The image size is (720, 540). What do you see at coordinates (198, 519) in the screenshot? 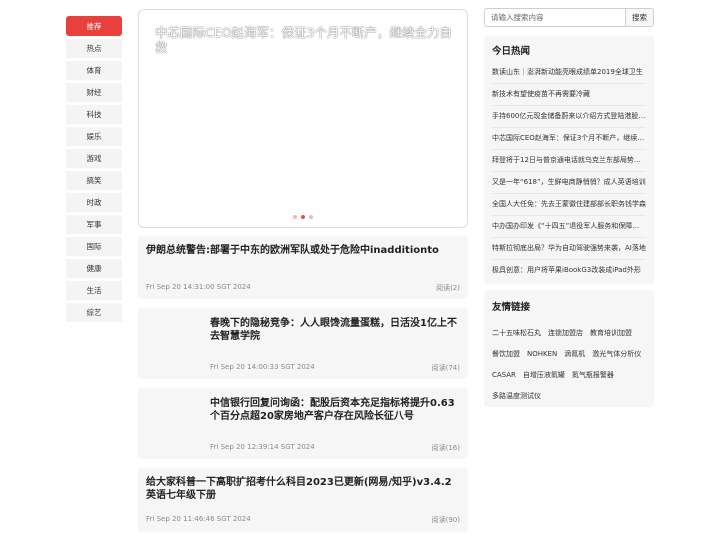
I see `article-date: Fri Sep 20 11:46:46 SGT 2024` at bounding box center [198, 519].